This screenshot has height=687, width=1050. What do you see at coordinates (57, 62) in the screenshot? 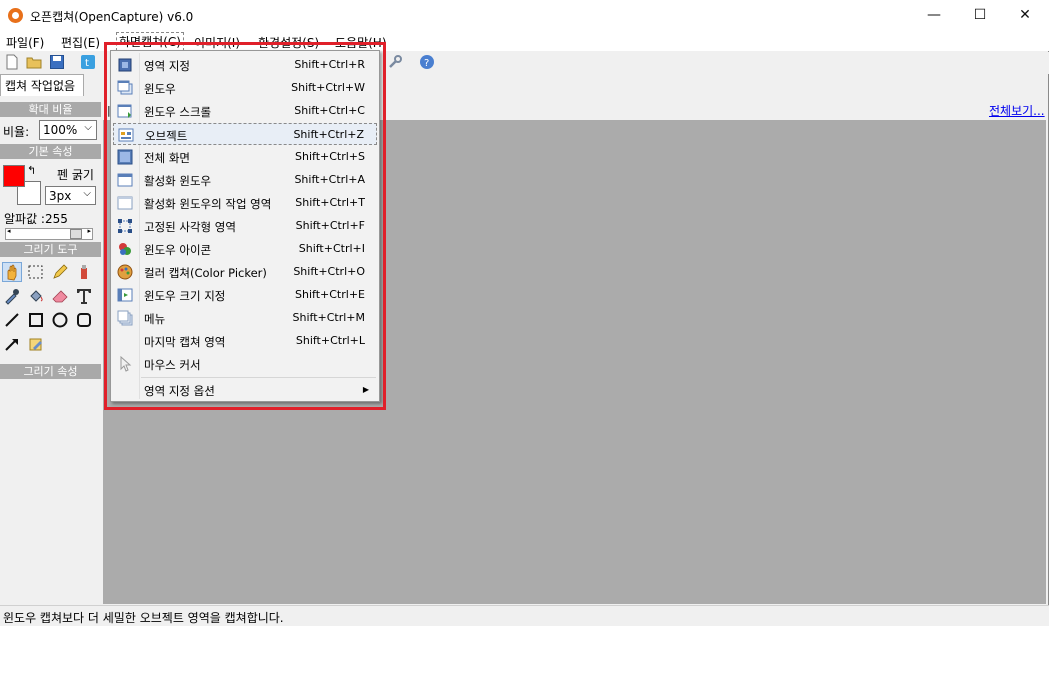
I see `save-icon` at bounding box center [57, 62].